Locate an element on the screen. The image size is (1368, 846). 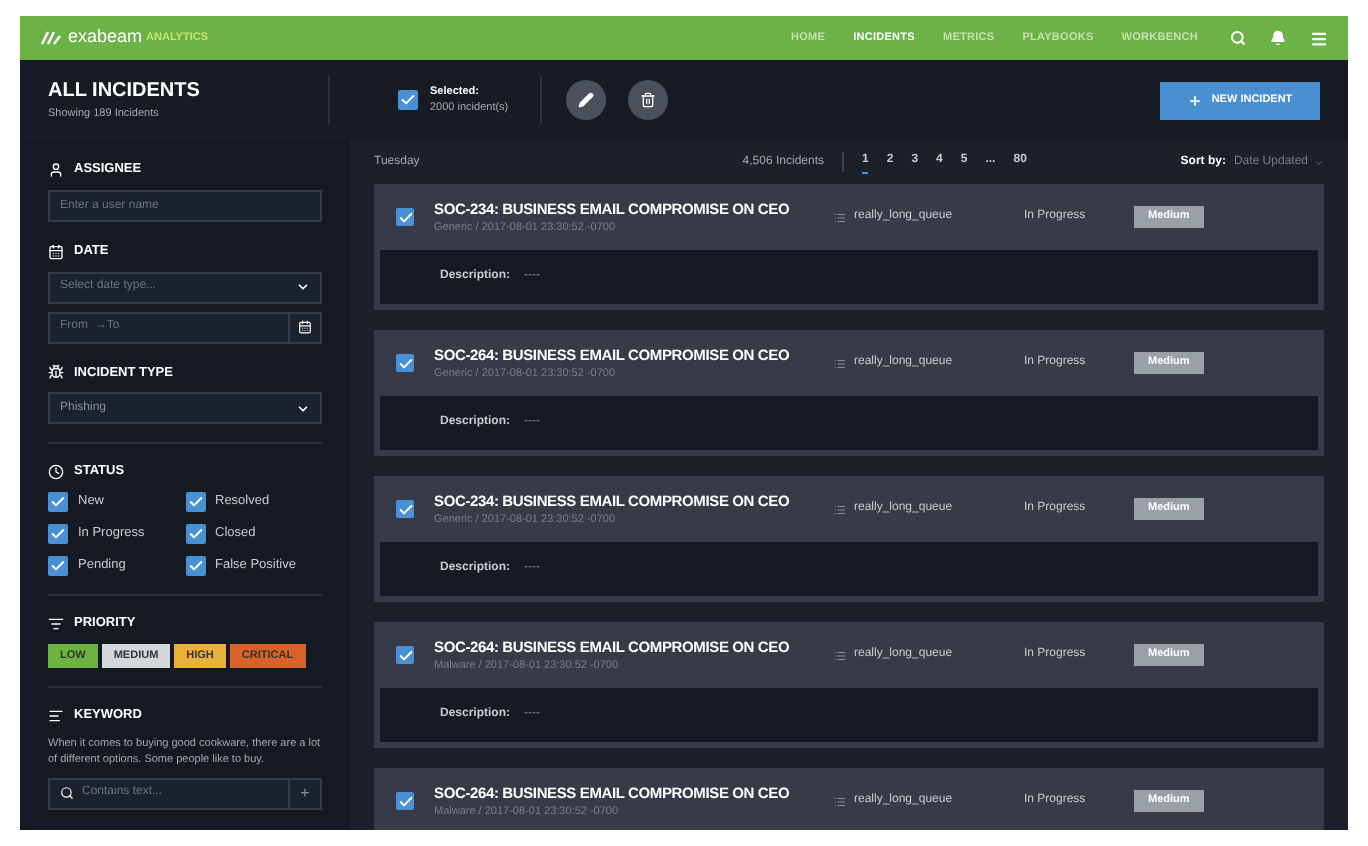
edit-button is located at coordinates (586, 100).